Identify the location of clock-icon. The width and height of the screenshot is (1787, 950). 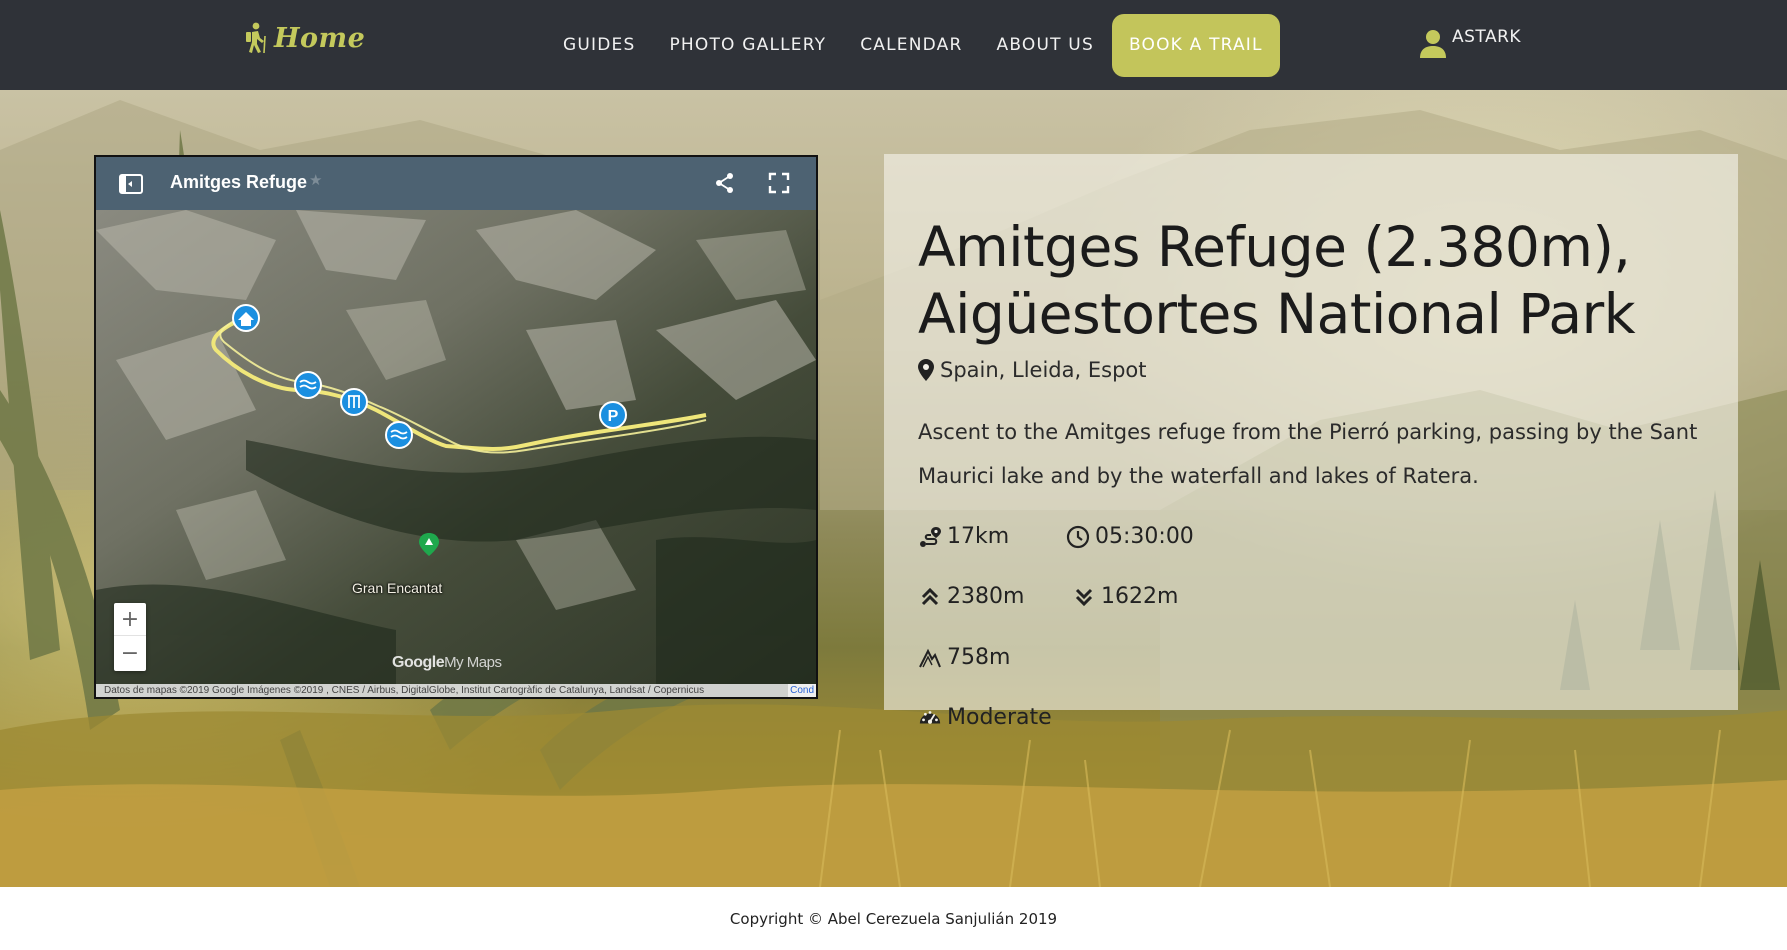
(1078, 536).